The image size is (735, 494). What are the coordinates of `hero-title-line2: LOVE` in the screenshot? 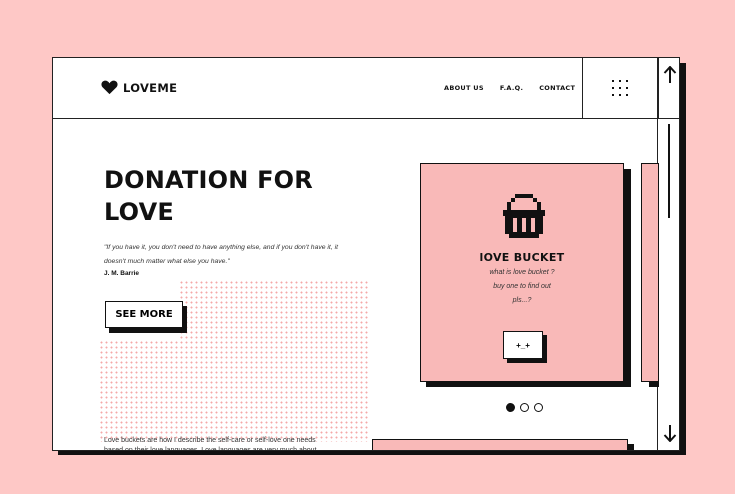 It's located at (139, 212).